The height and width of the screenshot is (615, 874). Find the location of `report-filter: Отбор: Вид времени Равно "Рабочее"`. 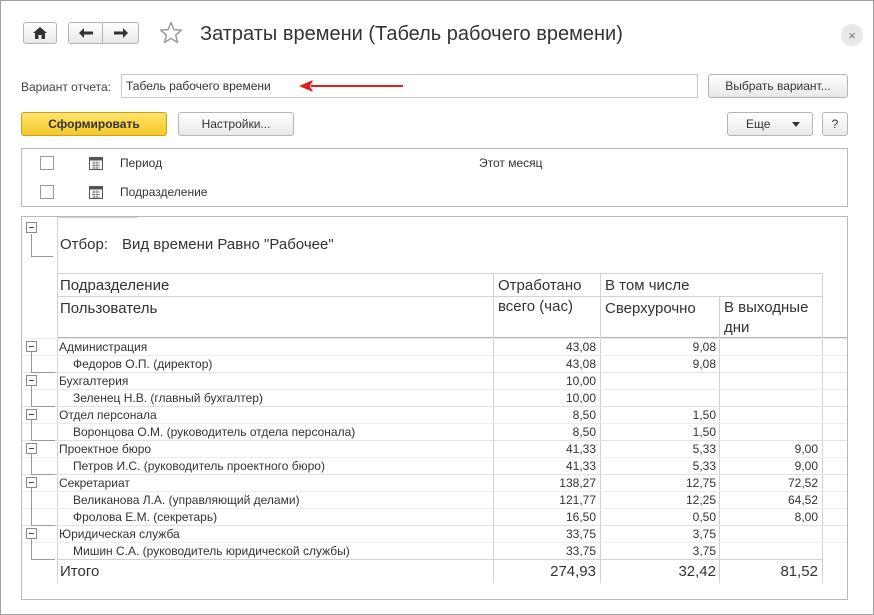

report-filter: Отбор: Вид времени Равно "Рабочее" is located at coordinates (197, 244).